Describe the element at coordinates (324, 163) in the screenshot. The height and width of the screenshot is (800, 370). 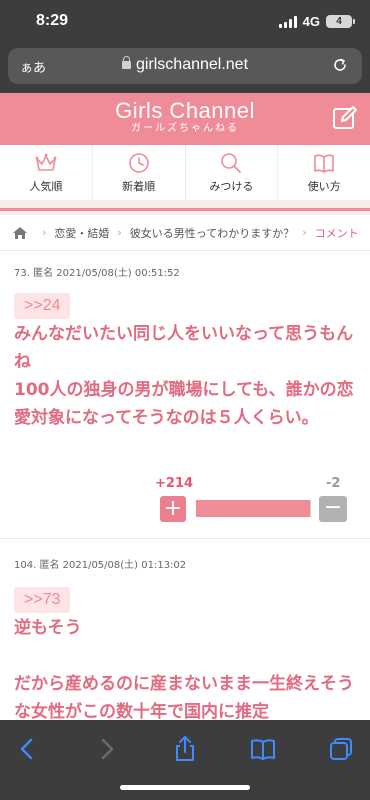
I see `book-icon` at that location.